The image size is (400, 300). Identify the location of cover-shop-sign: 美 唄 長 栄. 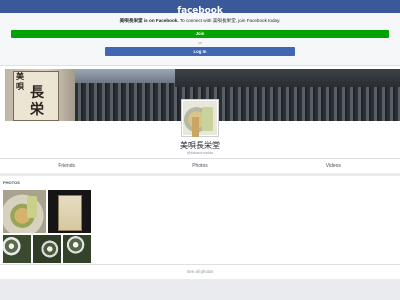
(36, 96).